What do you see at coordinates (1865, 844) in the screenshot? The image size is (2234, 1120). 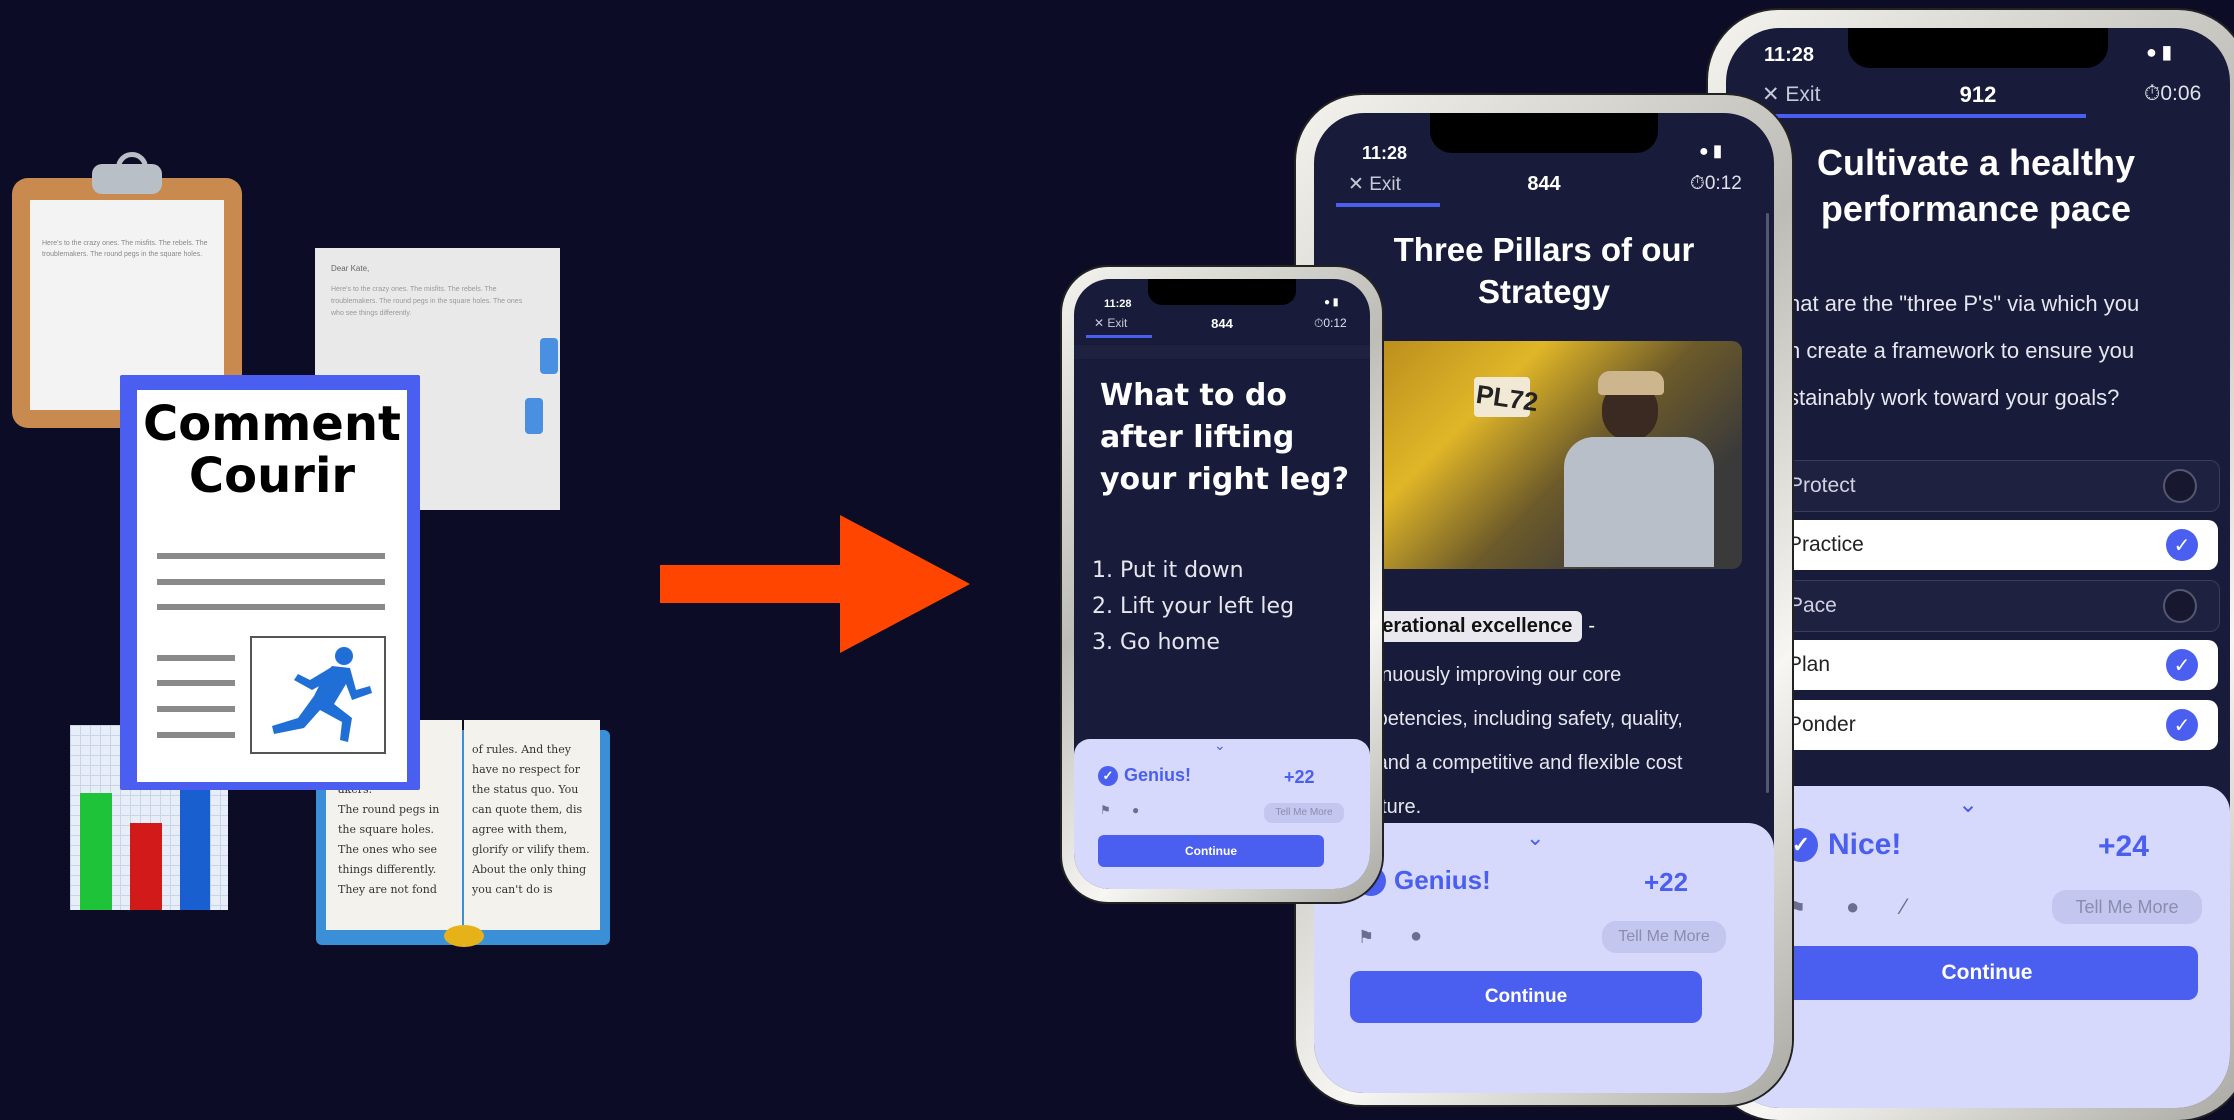 I see `feedback-label: Nice!` at bounding box center [1865, 844].